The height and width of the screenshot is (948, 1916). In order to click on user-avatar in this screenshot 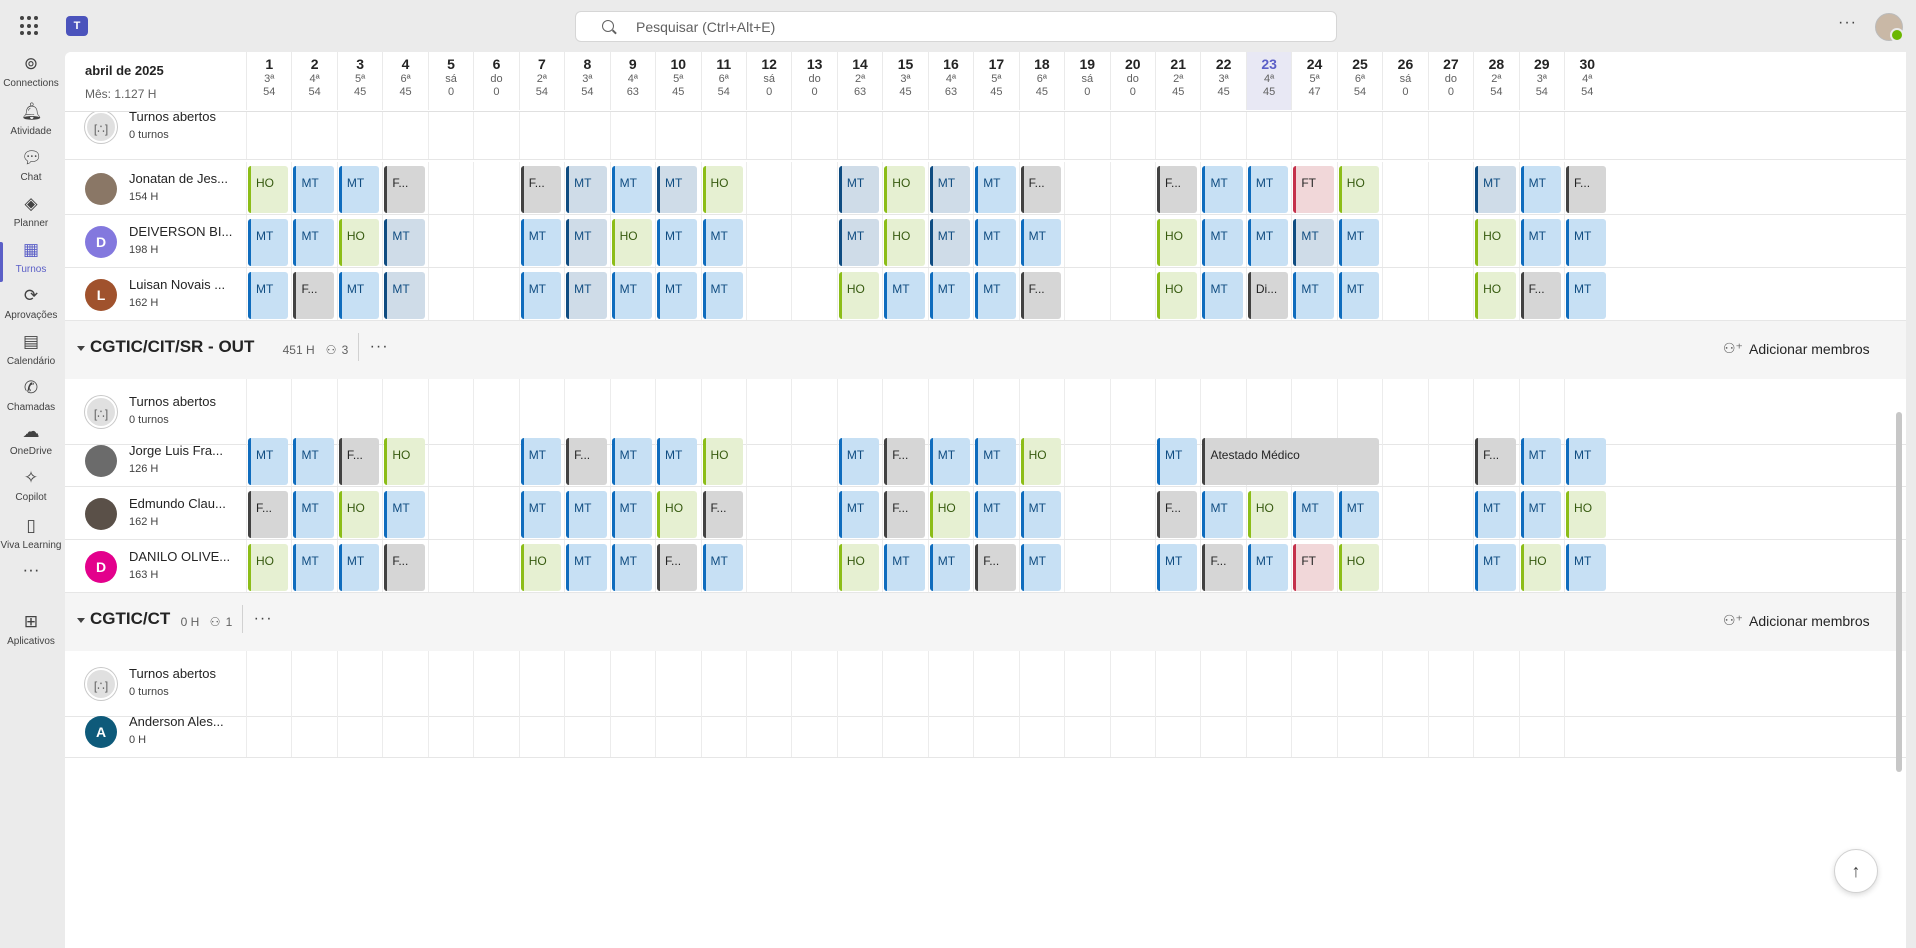, I will do `click(1889, 27)`.